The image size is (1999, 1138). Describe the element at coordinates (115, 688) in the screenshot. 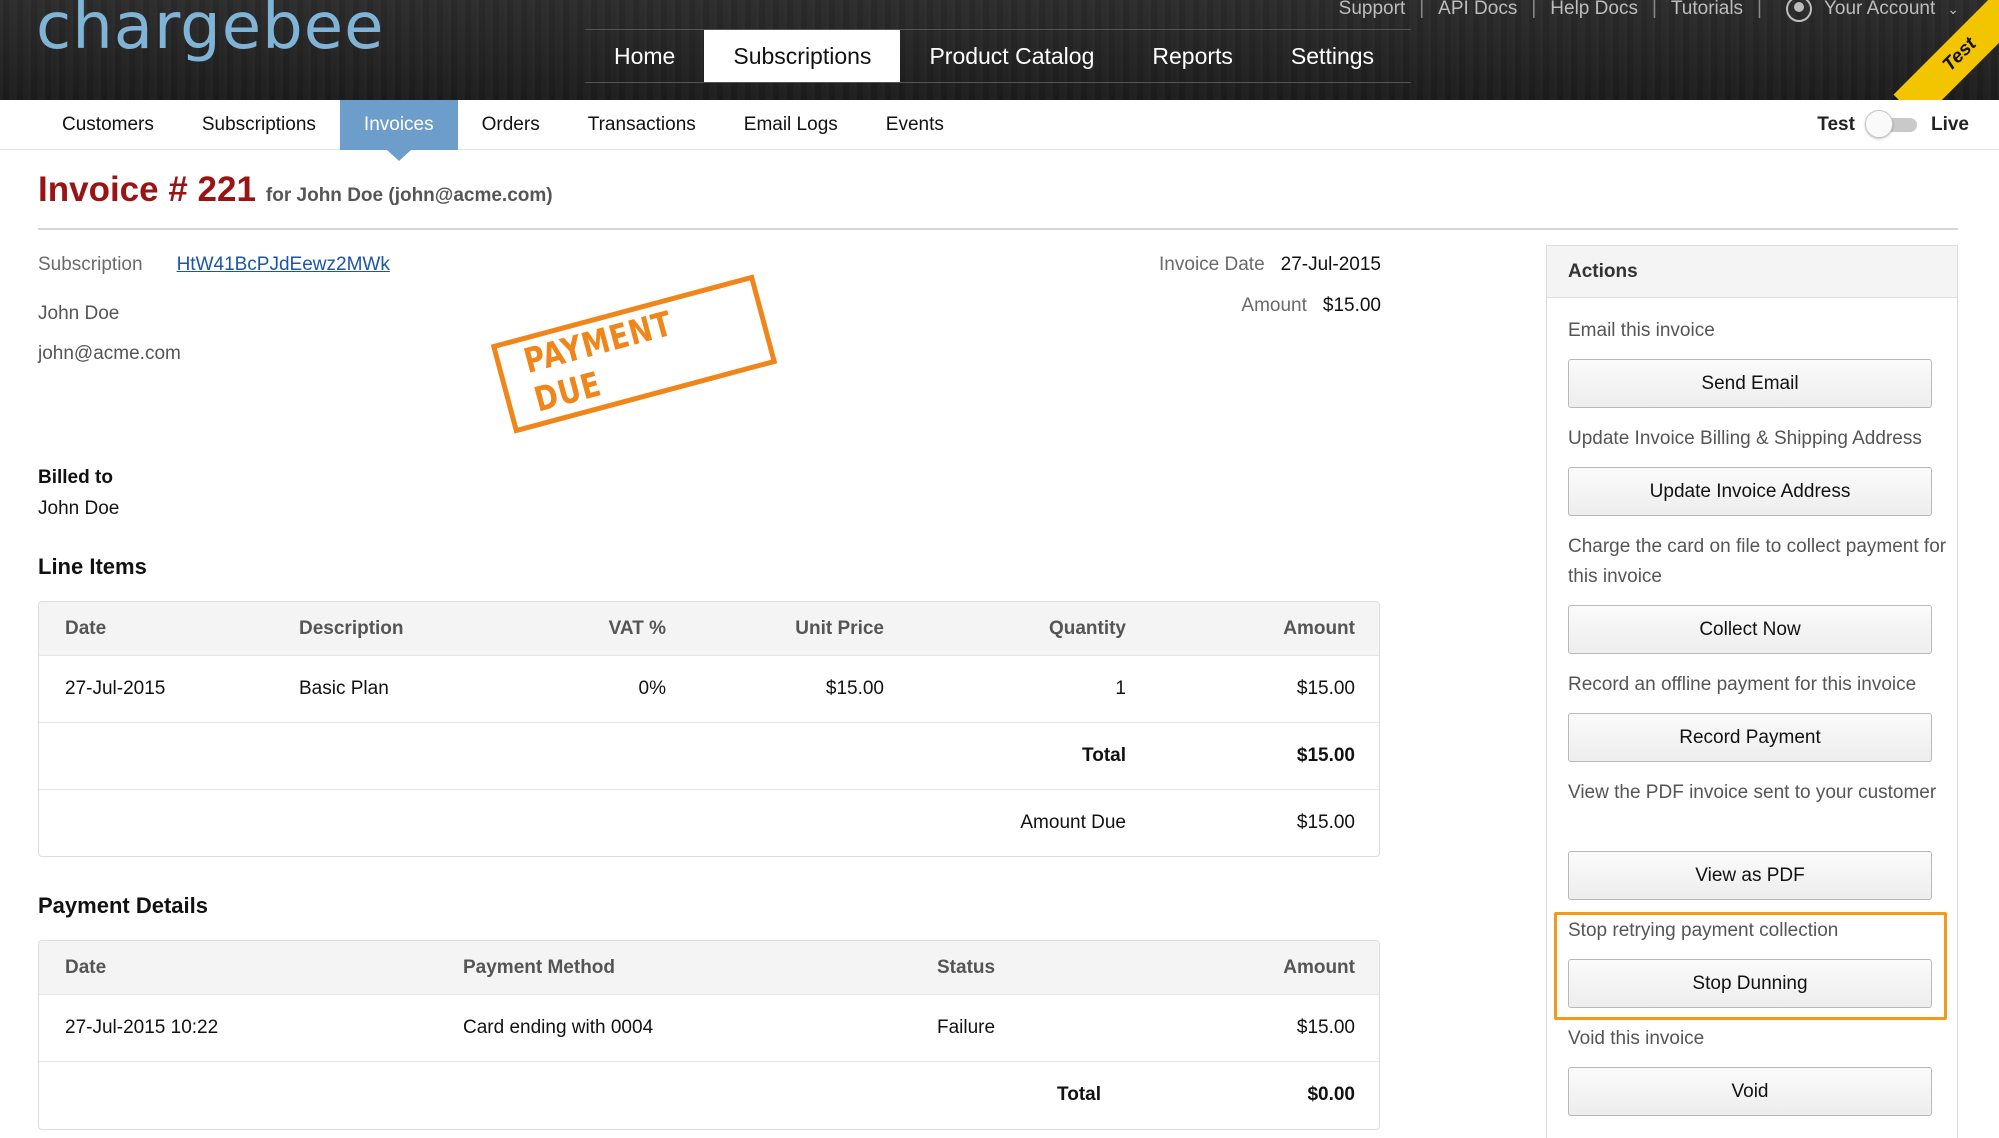

I see `item-date: 27-Jul-2015` at that location.